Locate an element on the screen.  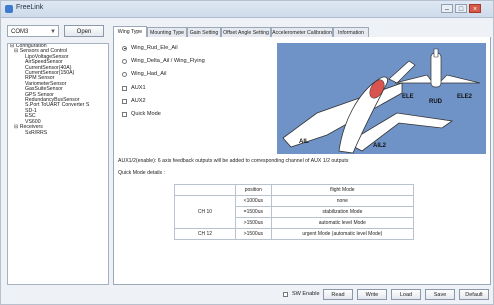
table-header: position is located at coordinates (253, 190).